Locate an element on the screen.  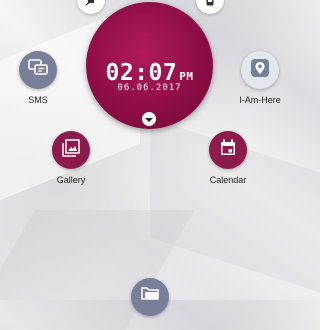
i-am-here-app-icon is located at coordinates (260, 70).